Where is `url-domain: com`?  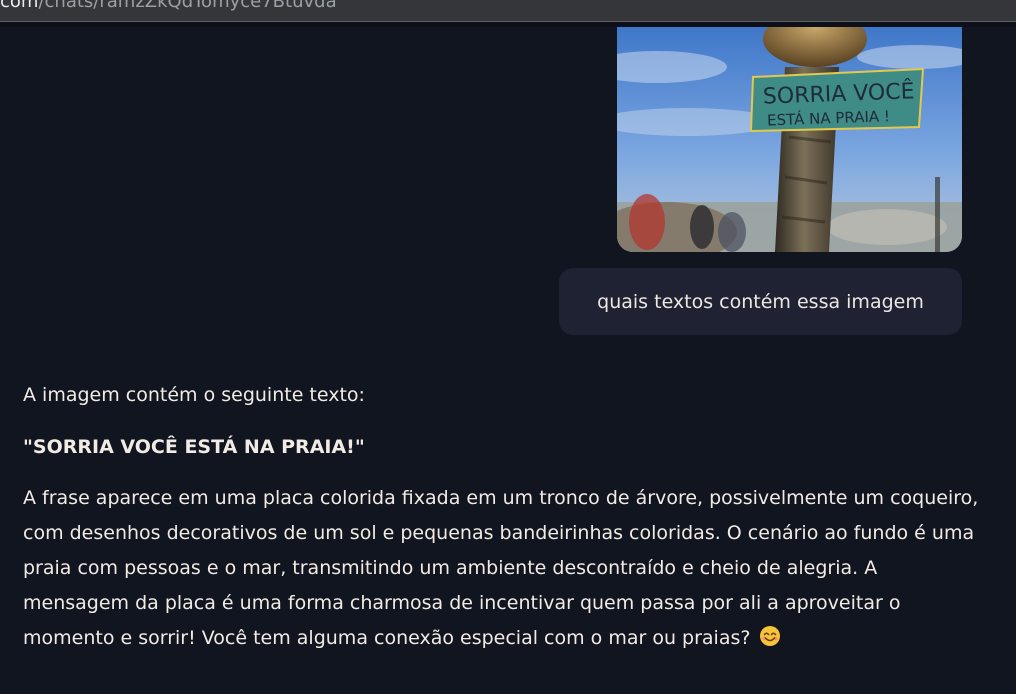 url-domain: com is located at coordinates (19, 6).